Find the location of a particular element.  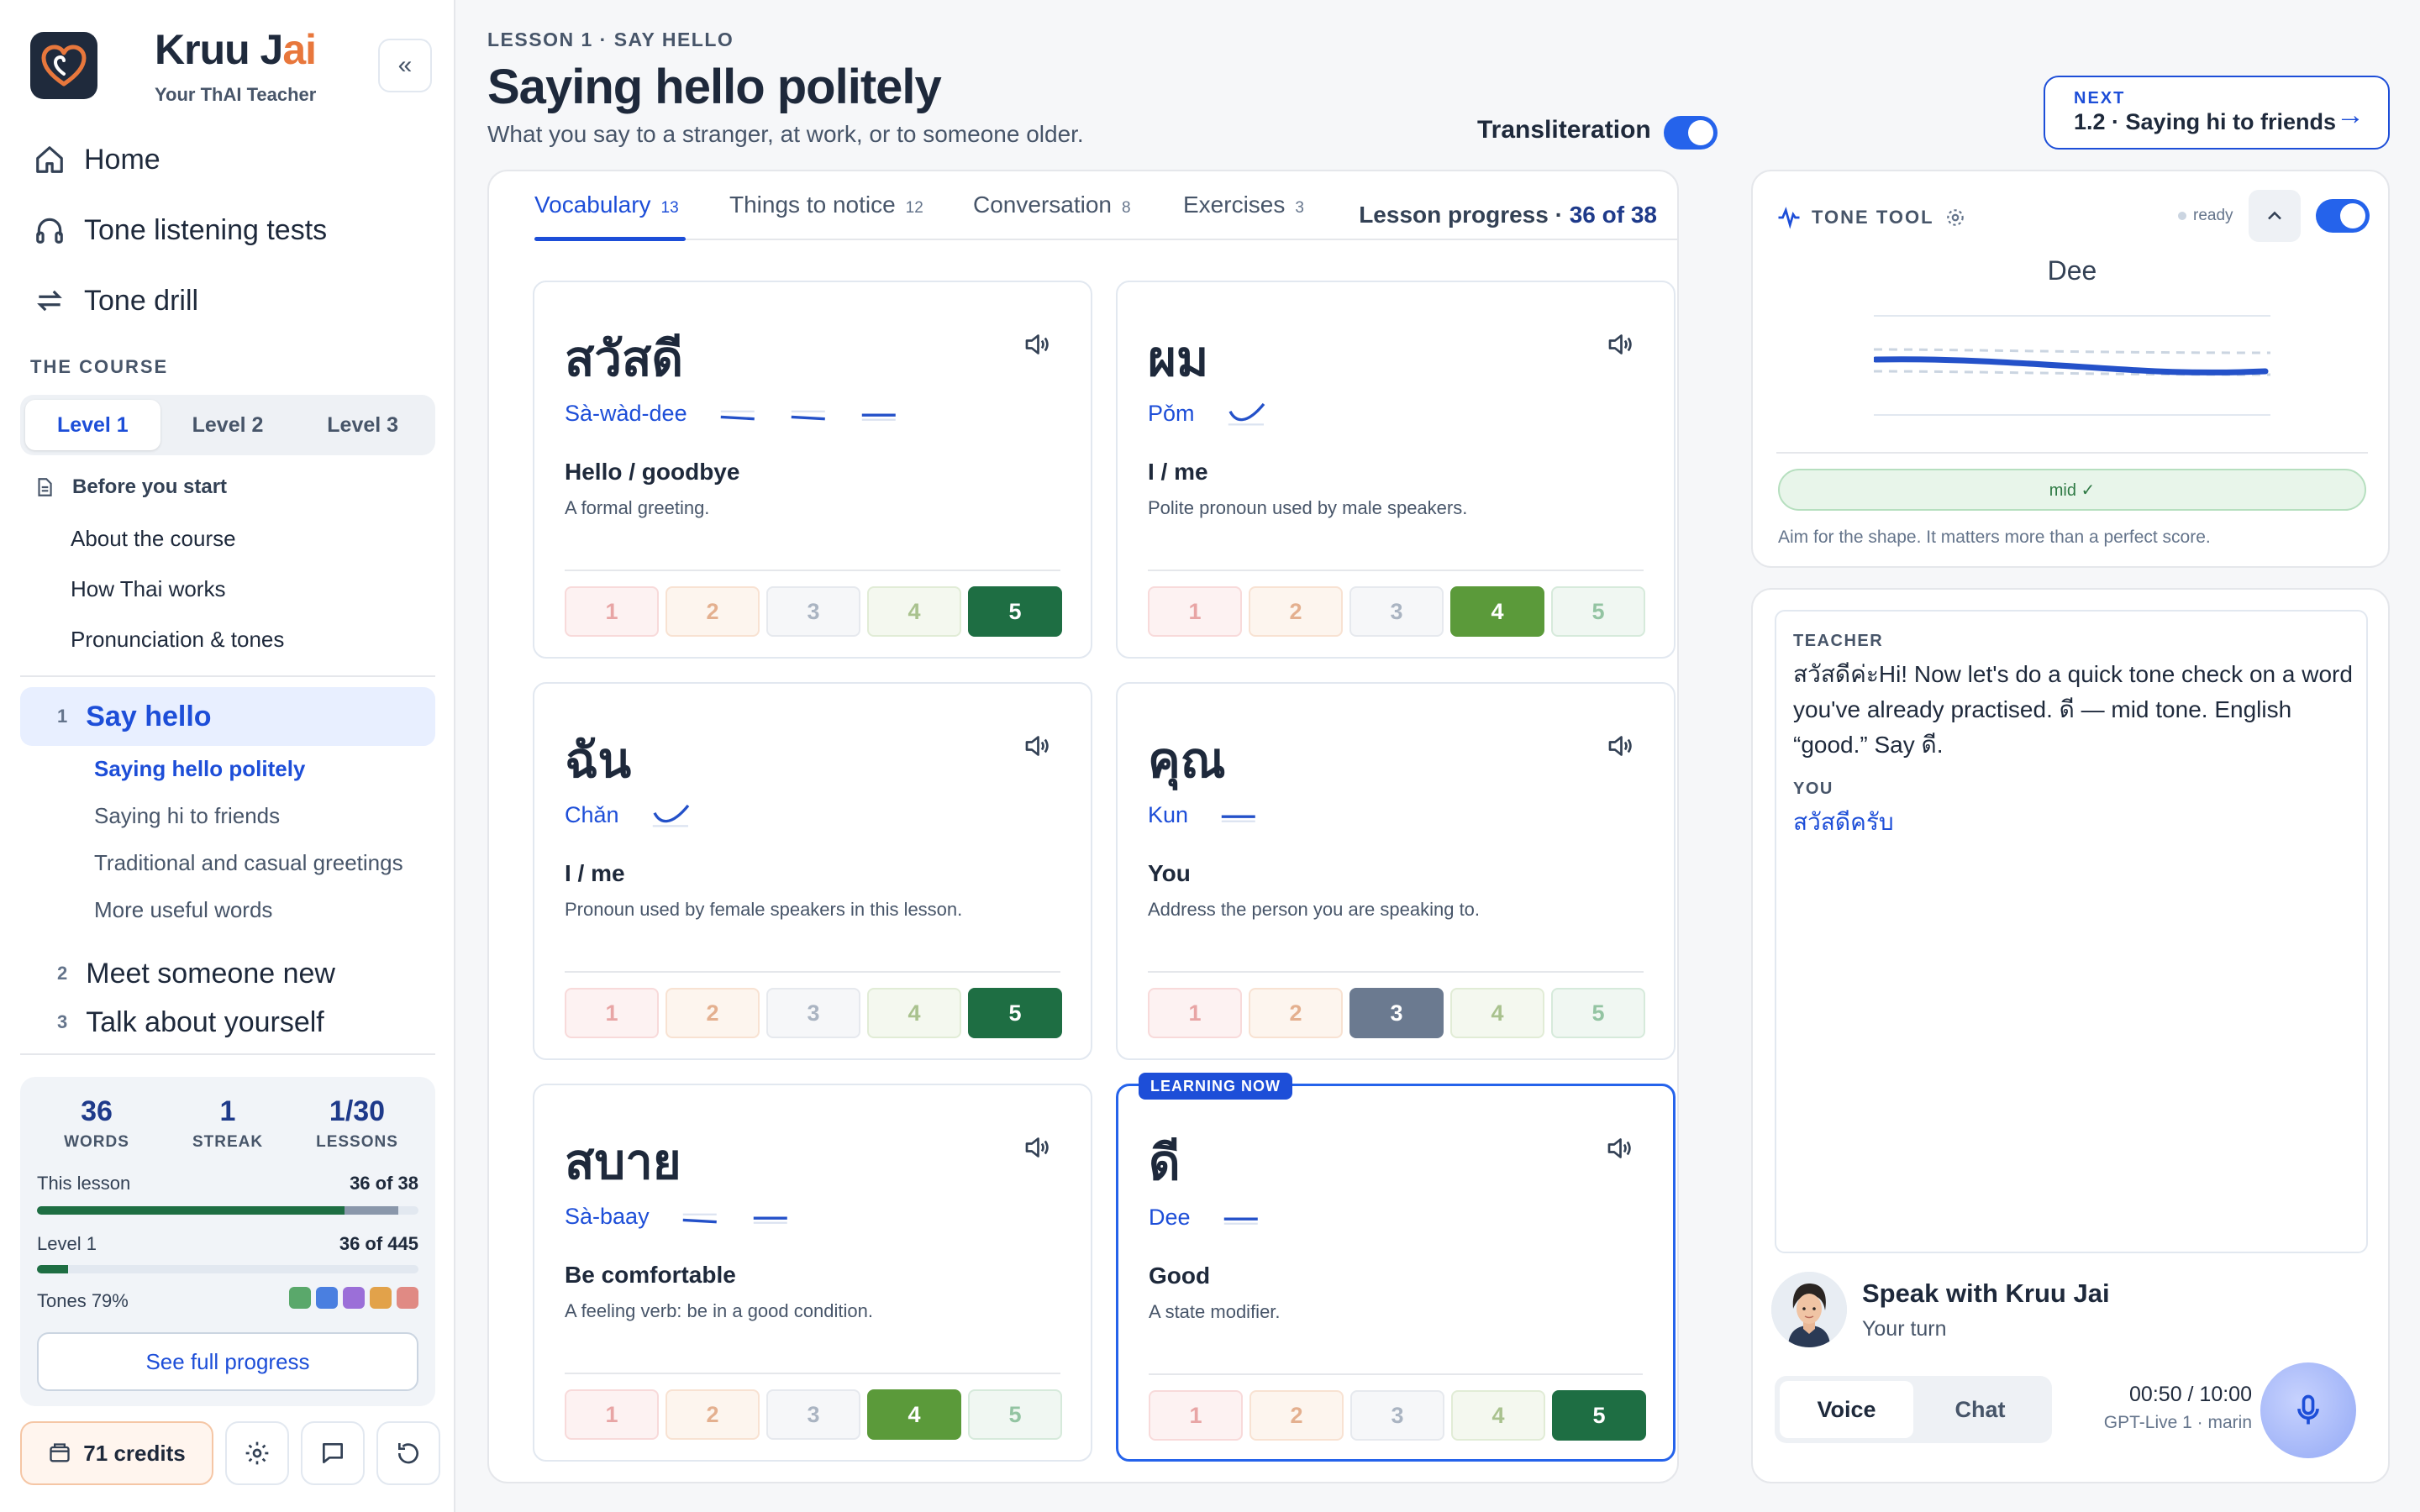

word-description: A feeling verb: be in a good condition. is located at coordinates (719, 1310).